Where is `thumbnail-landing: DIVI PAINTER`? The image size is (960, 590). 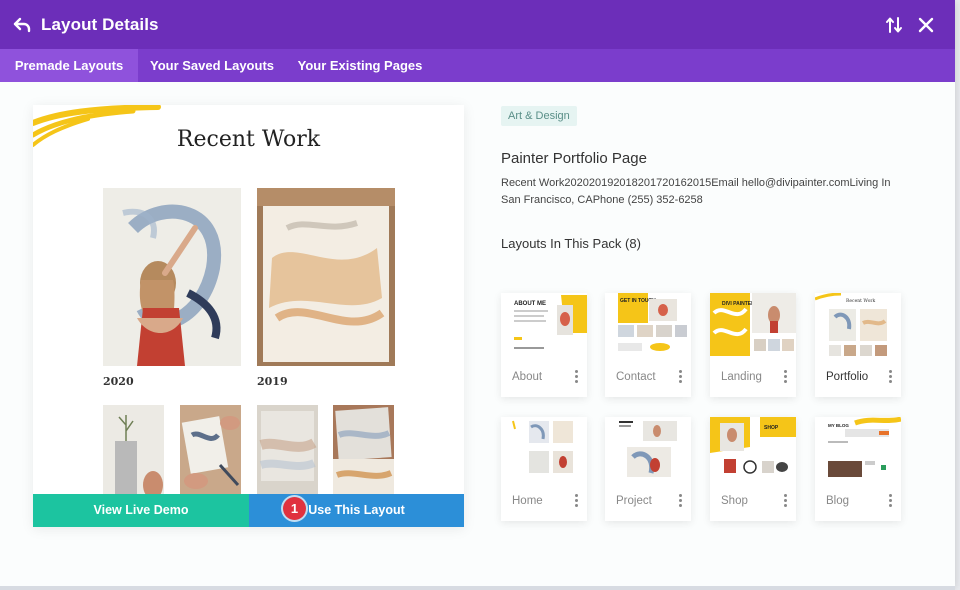
thumbnail-landing: DIVI PAINTER is located at coordinates (753, 324).